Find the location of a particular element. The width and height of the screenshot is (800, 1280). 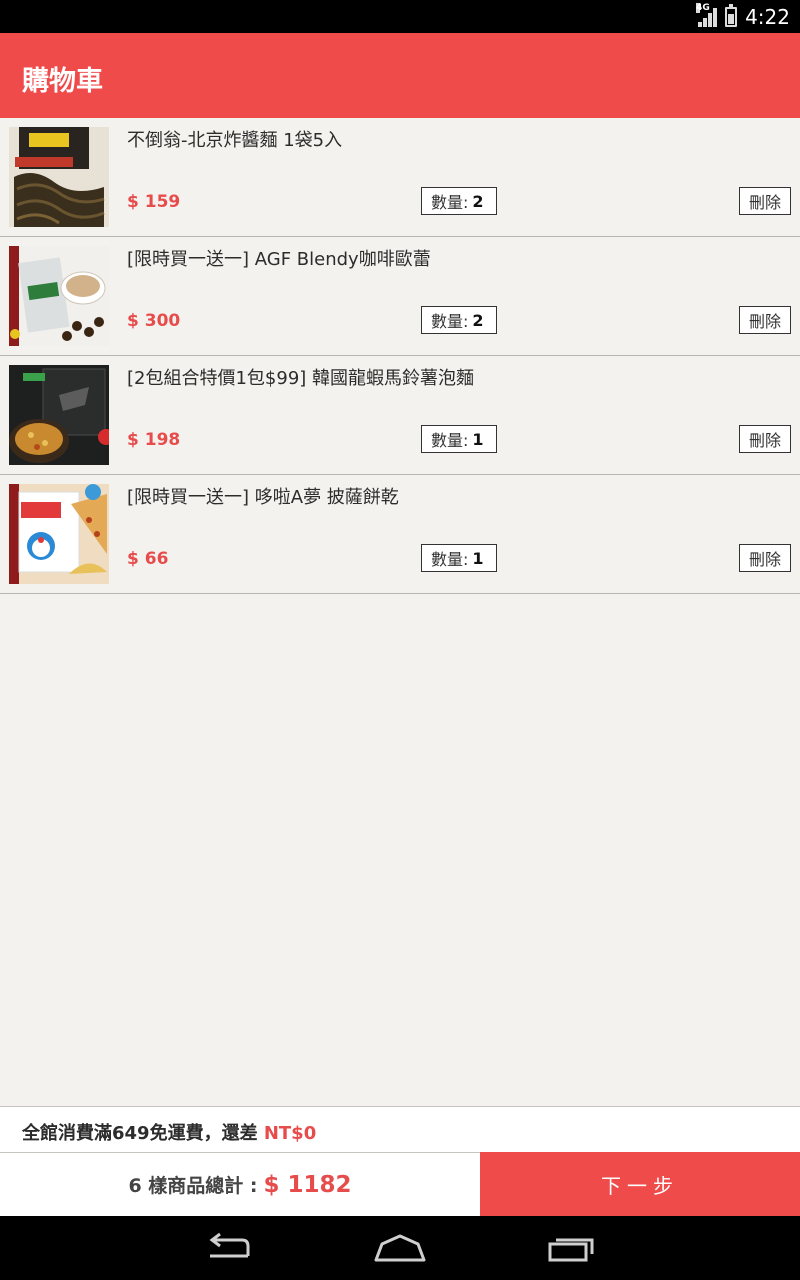

status-bar: 4G 4:22 is located at coordinates (400, 16).